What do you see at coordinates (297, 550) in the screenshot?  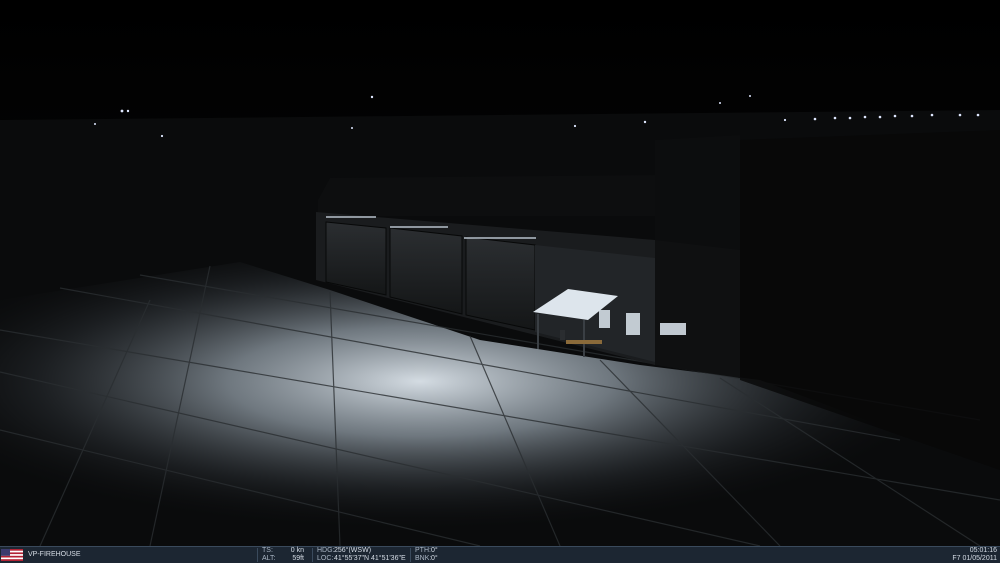 I see `ts-value: 0 kn` at bounding box center [297, 550].